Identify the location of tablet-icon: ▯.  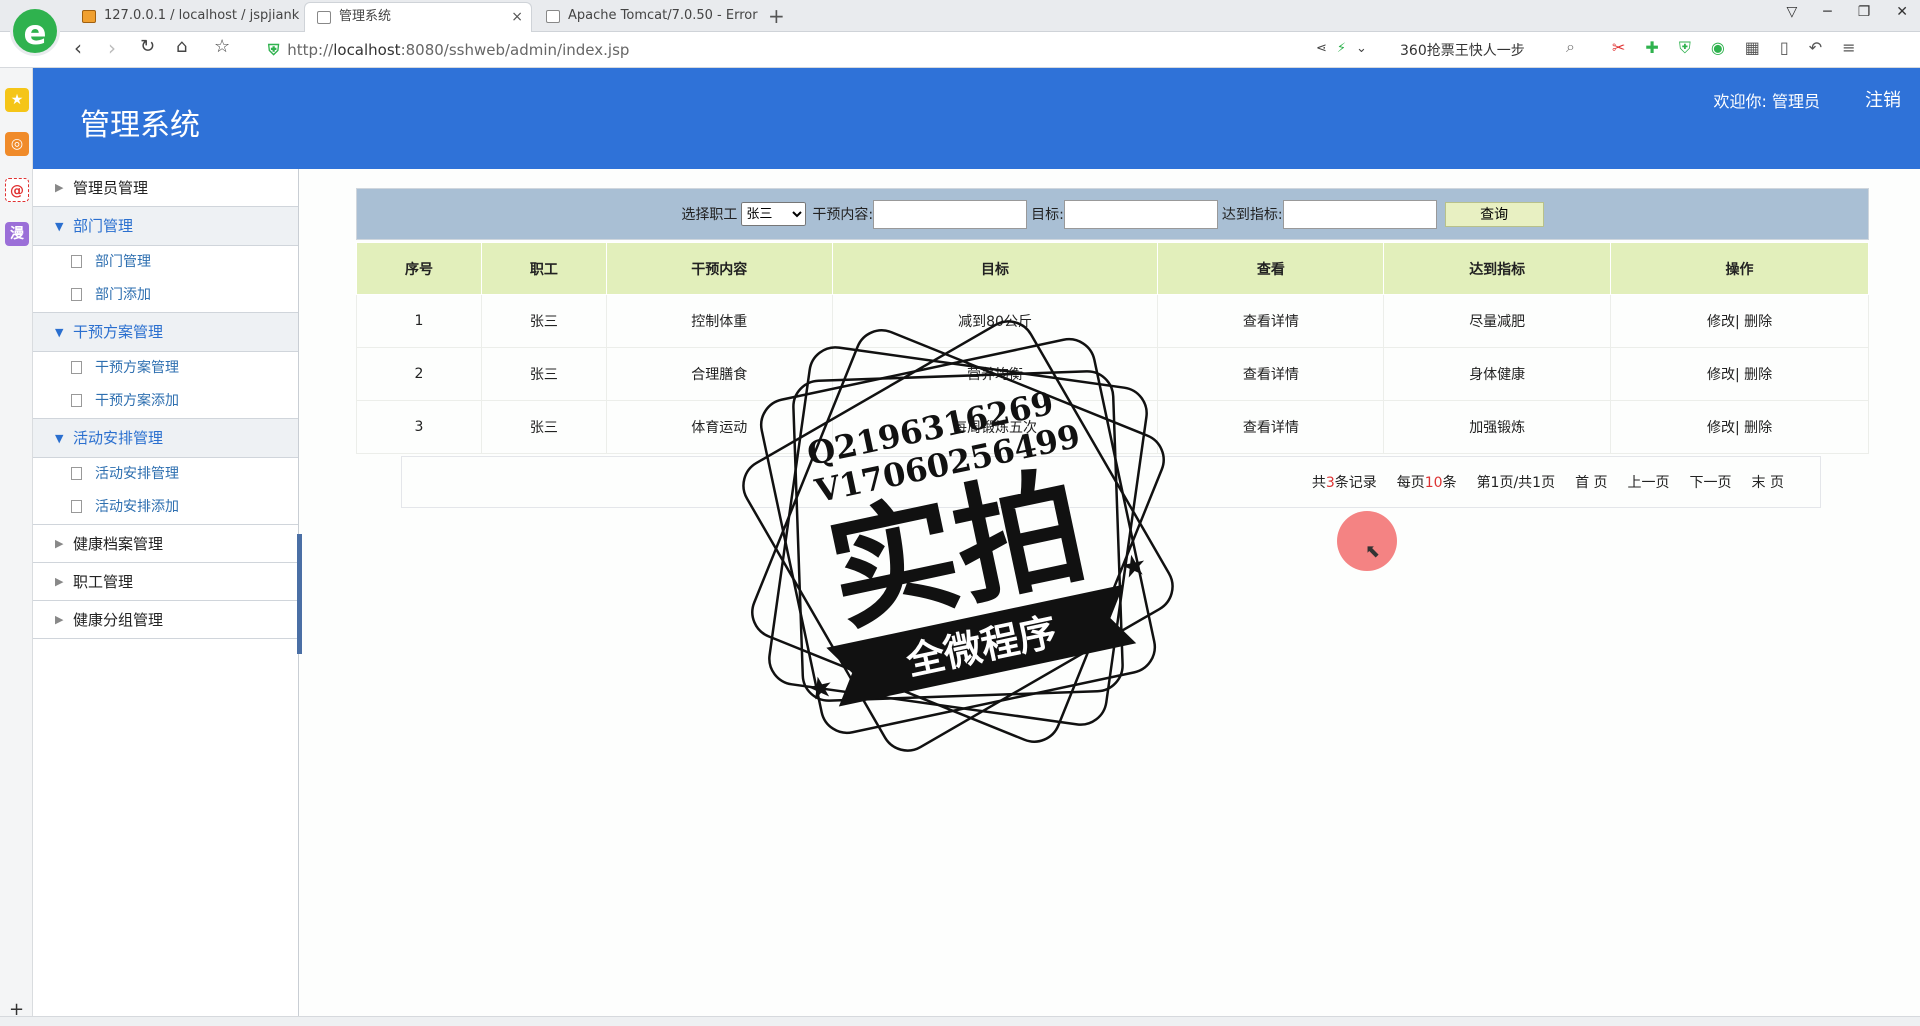
(1784, 48).